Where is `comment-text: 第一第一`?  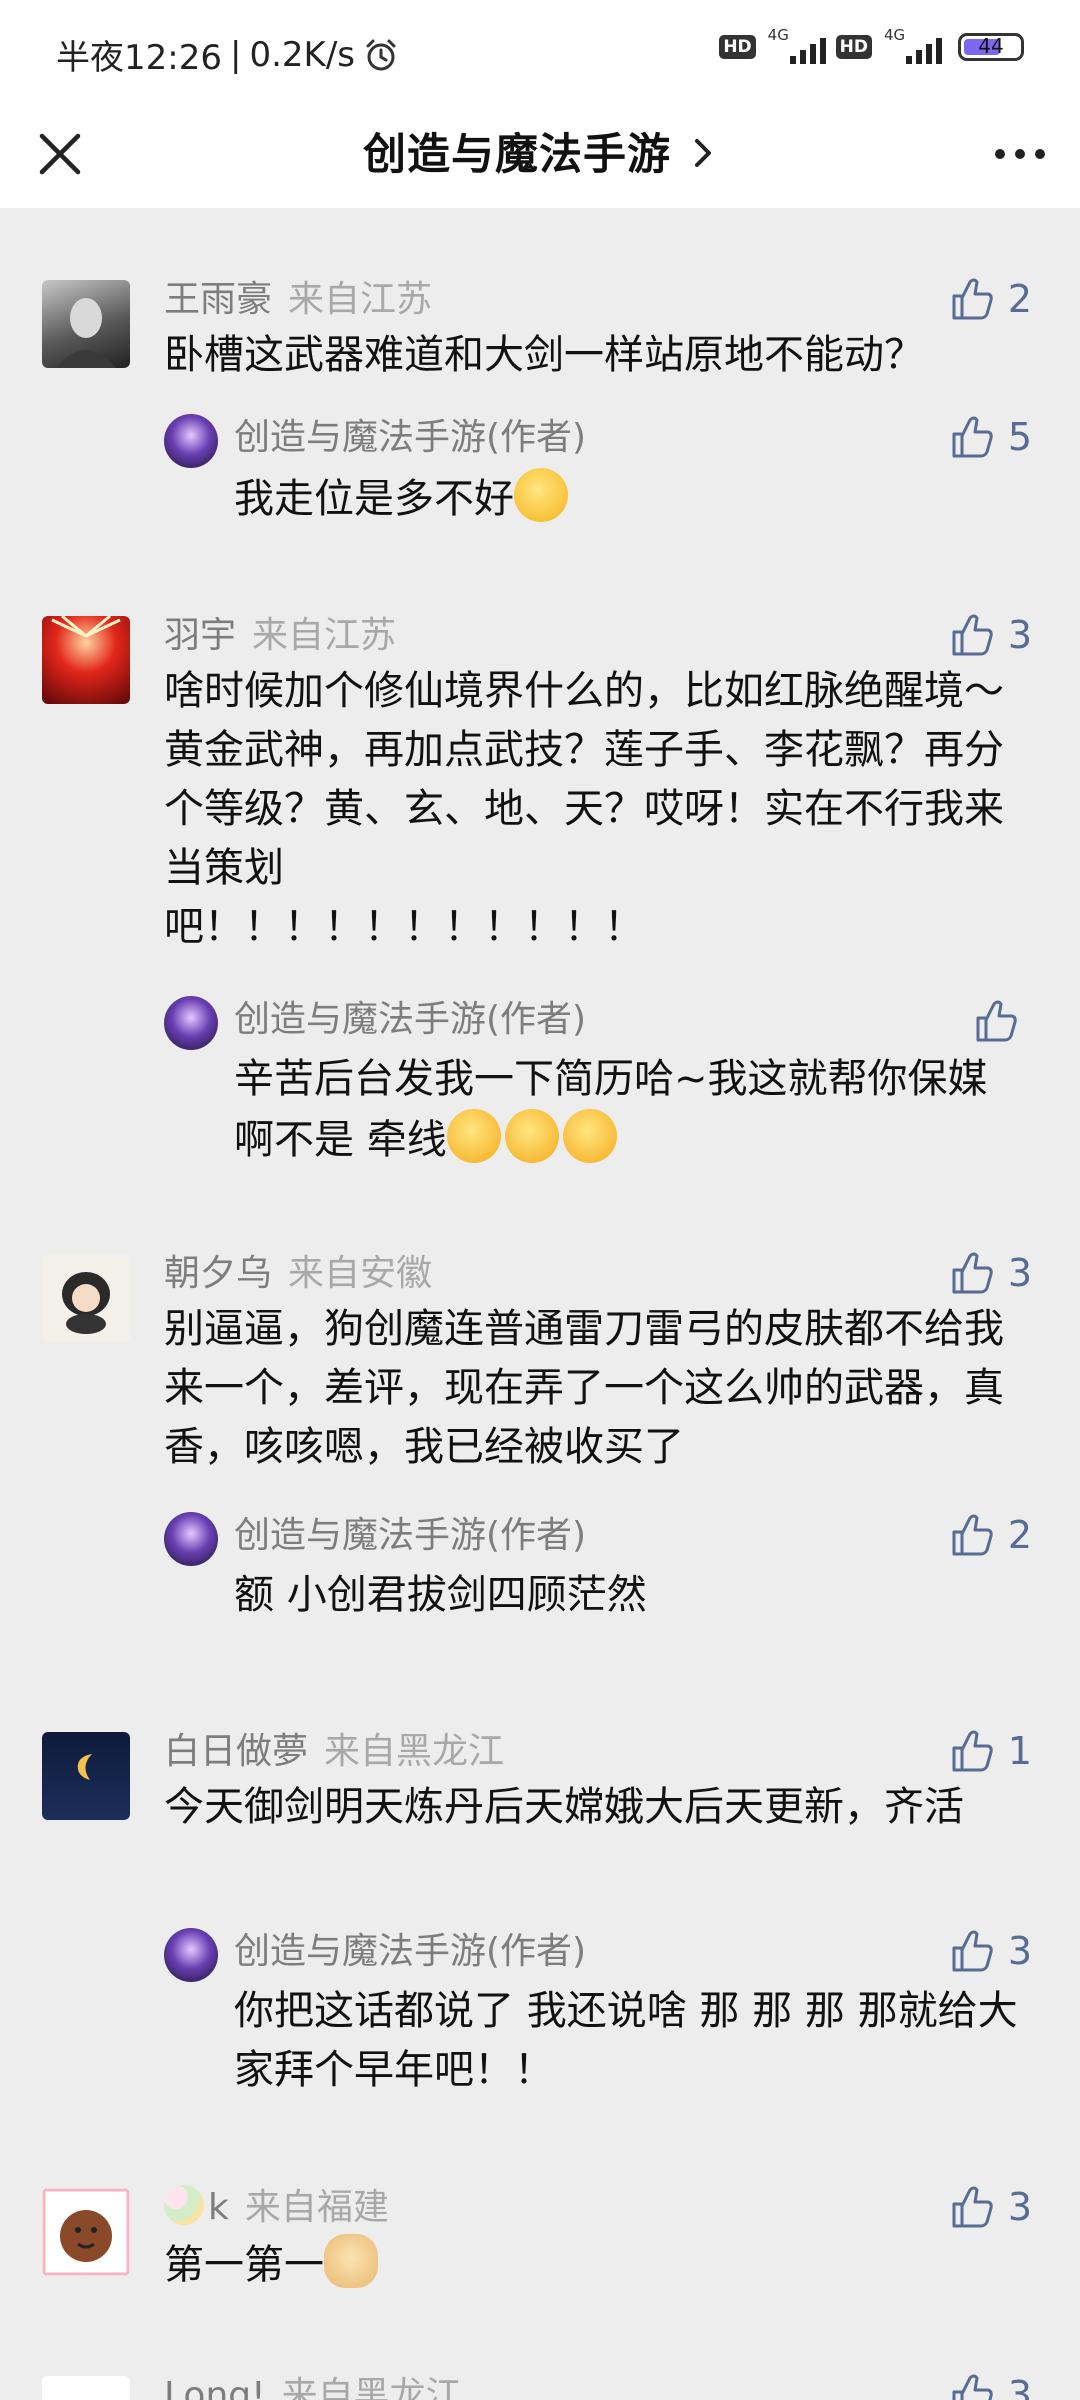 comment-text: 第一第一 is located at coordinates (596, 2264).